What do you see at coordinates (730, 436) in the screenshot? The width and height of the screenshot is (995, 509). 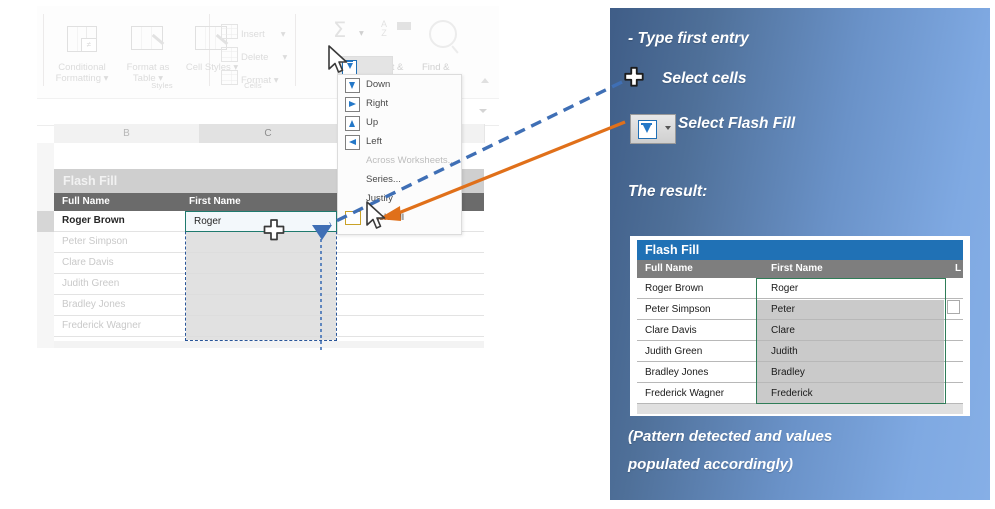 I see `caption-line-1: (Pattern detected and values` at bounding box center [730, 436].